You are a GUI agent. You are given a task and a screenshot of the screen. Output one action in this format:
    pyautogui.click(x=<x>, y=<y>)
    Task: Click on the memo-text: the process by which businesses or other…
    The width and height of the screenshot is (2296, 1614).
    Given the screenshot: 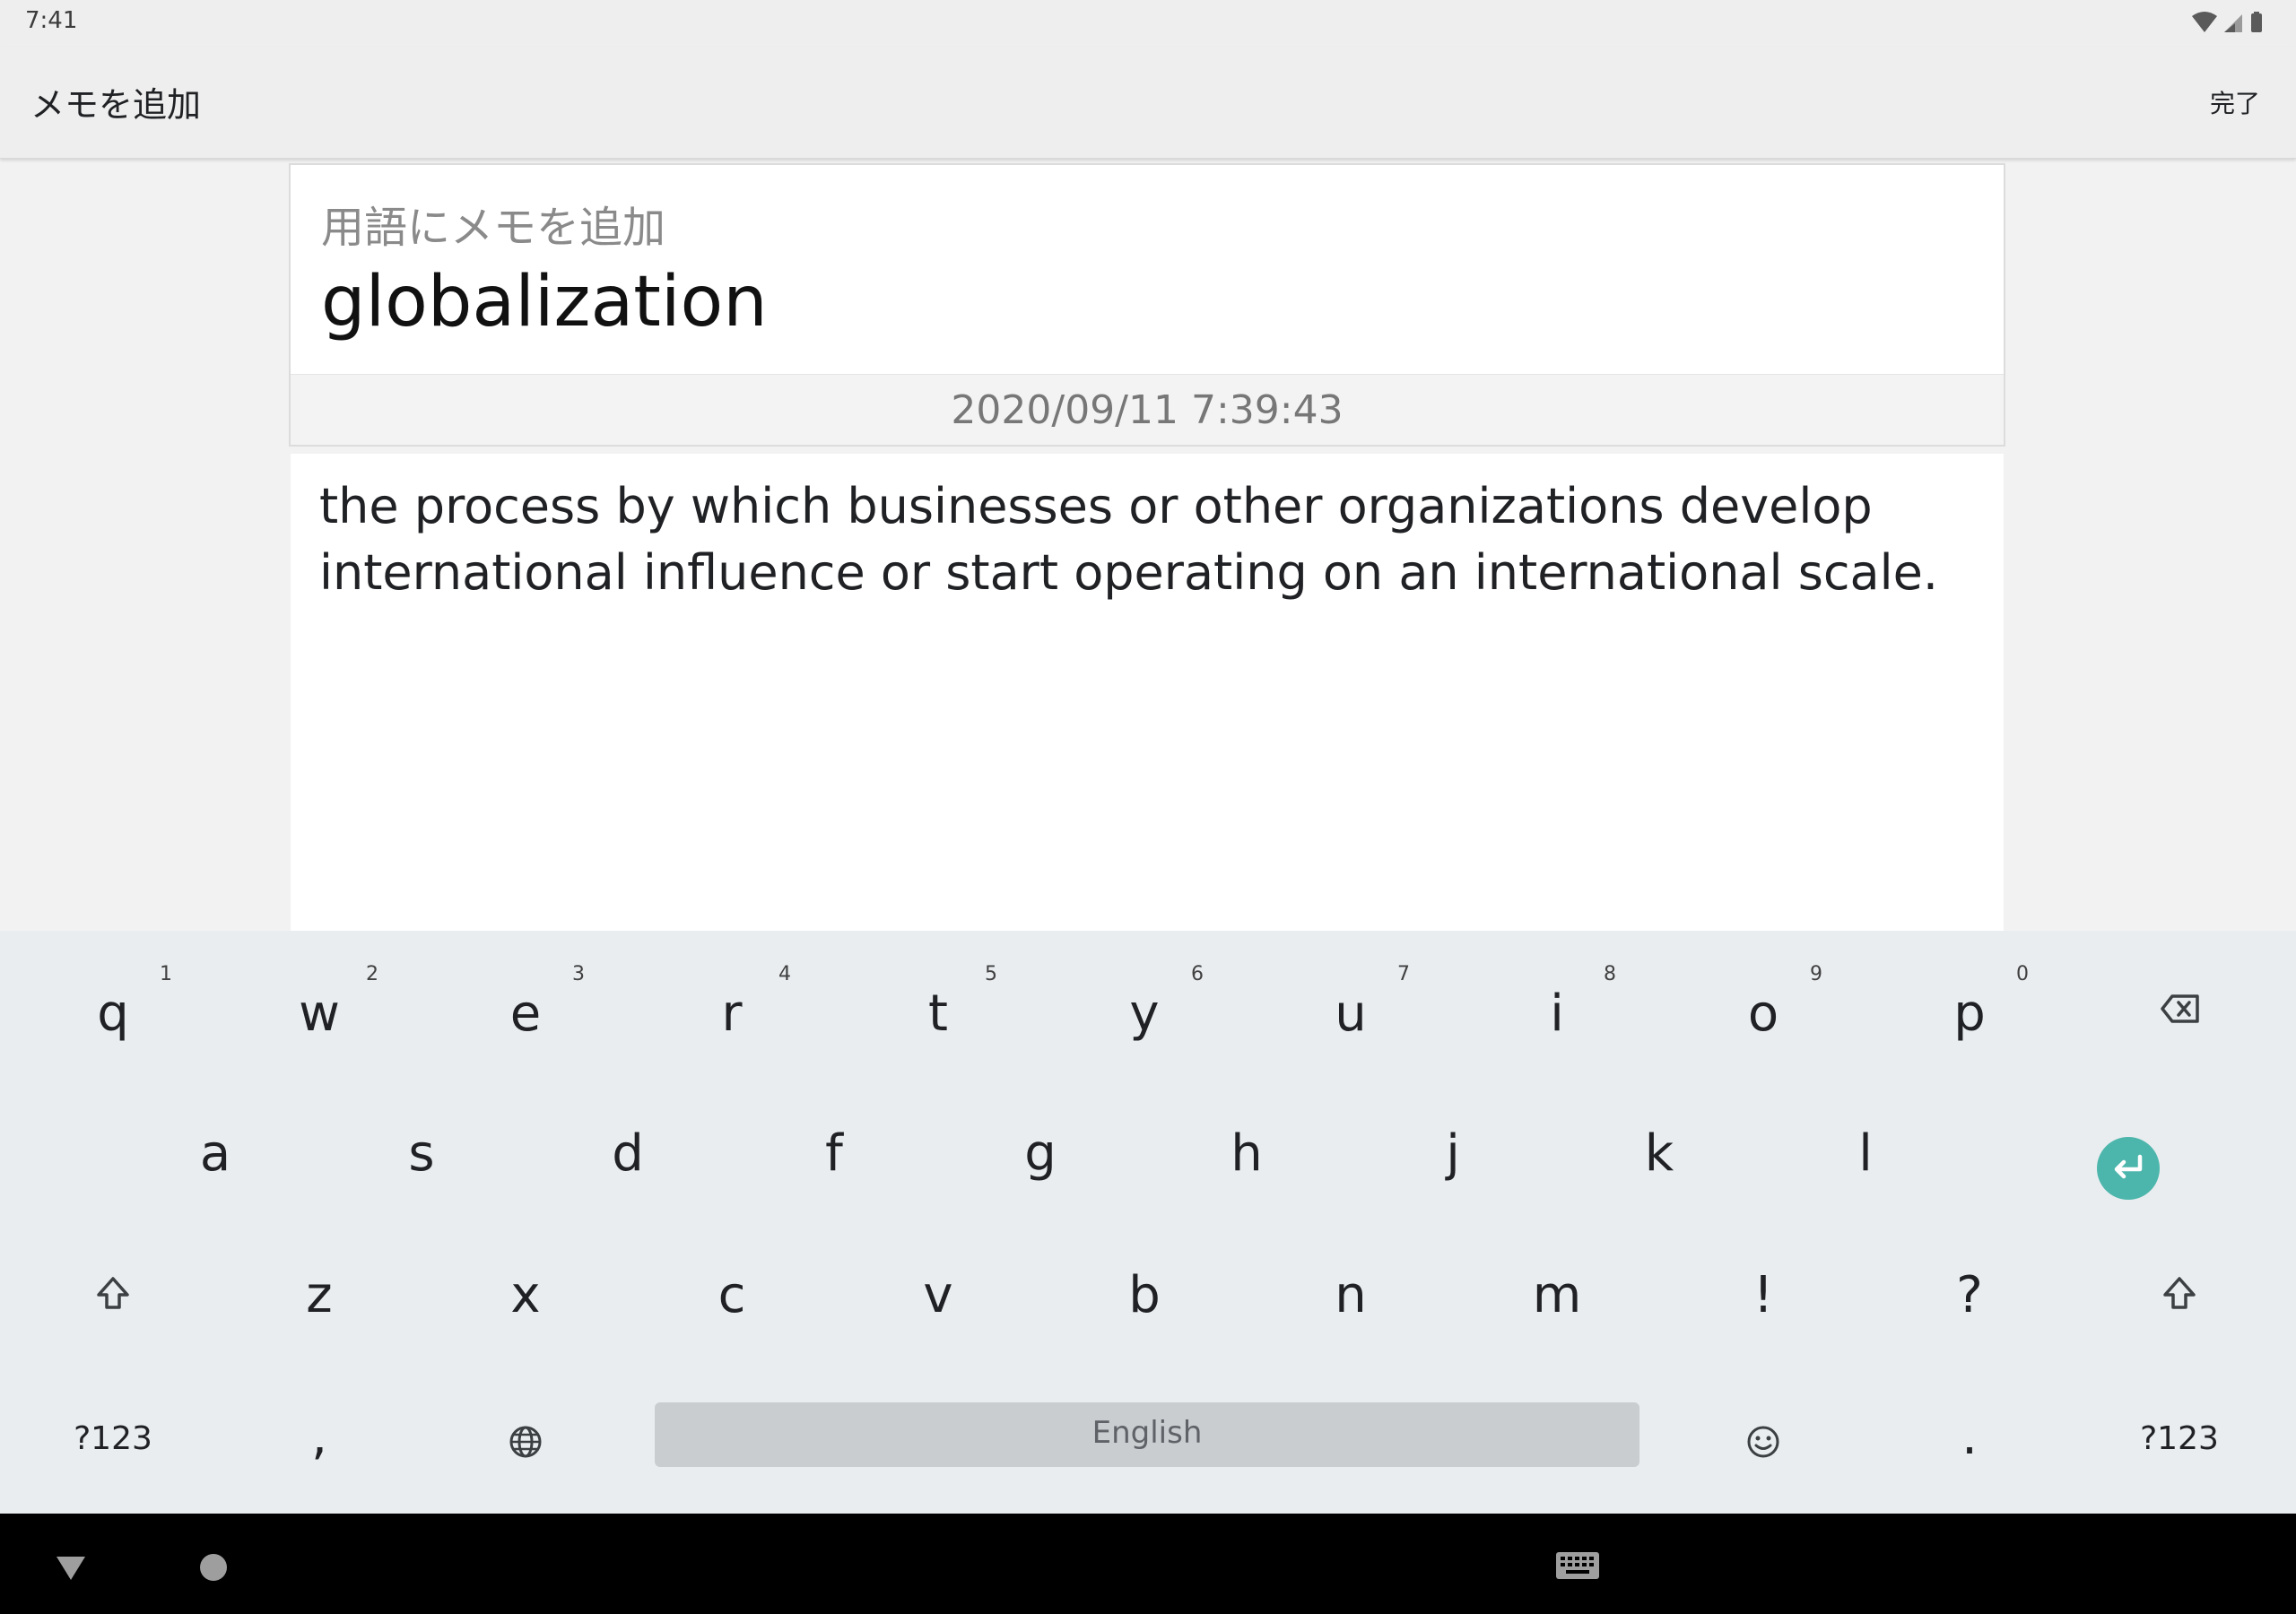 What is the action you would take?
    pyautogui.click(x=1128, y=539)
    